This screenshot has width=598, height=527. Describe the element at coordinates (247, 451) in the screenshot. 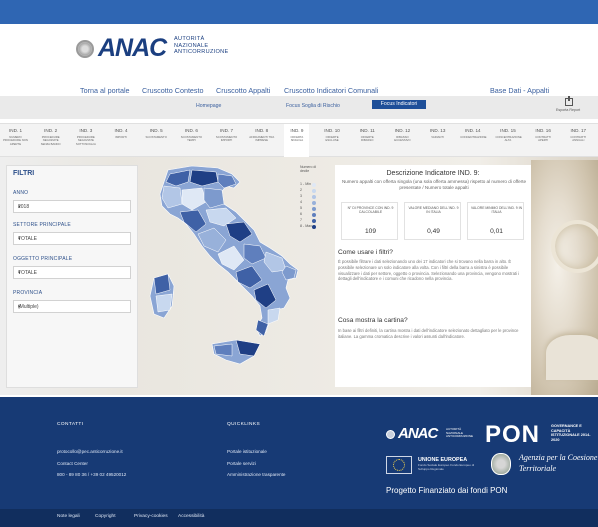

I see `footer-link-portale-istituzionale: Portale istituzionale` at that location.